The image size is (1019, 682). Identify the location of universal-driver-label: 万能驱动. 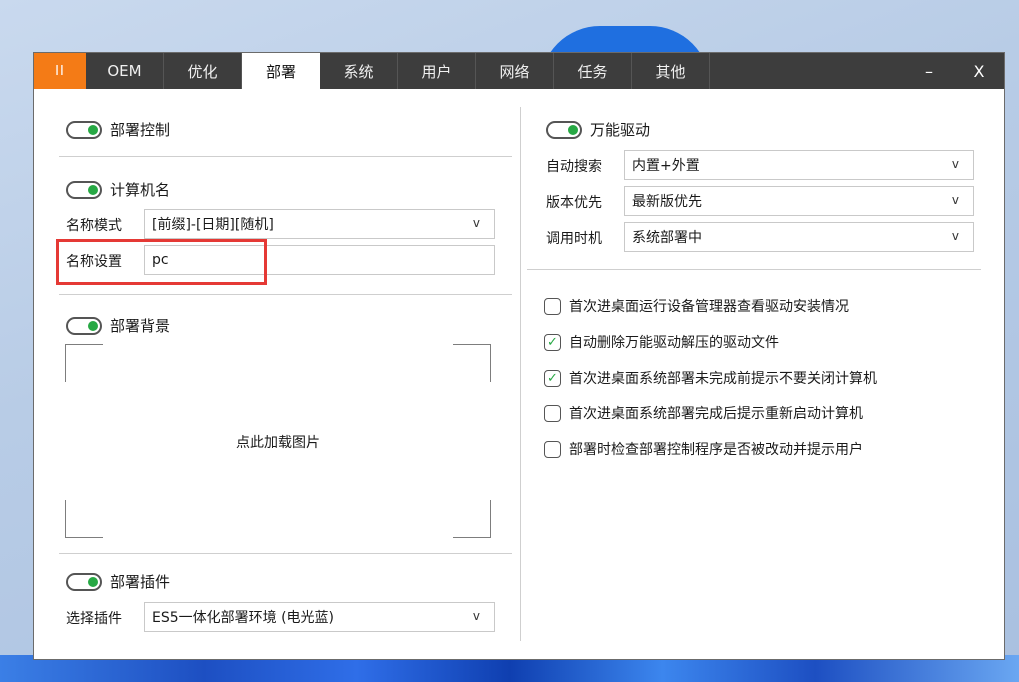
(620, 130).